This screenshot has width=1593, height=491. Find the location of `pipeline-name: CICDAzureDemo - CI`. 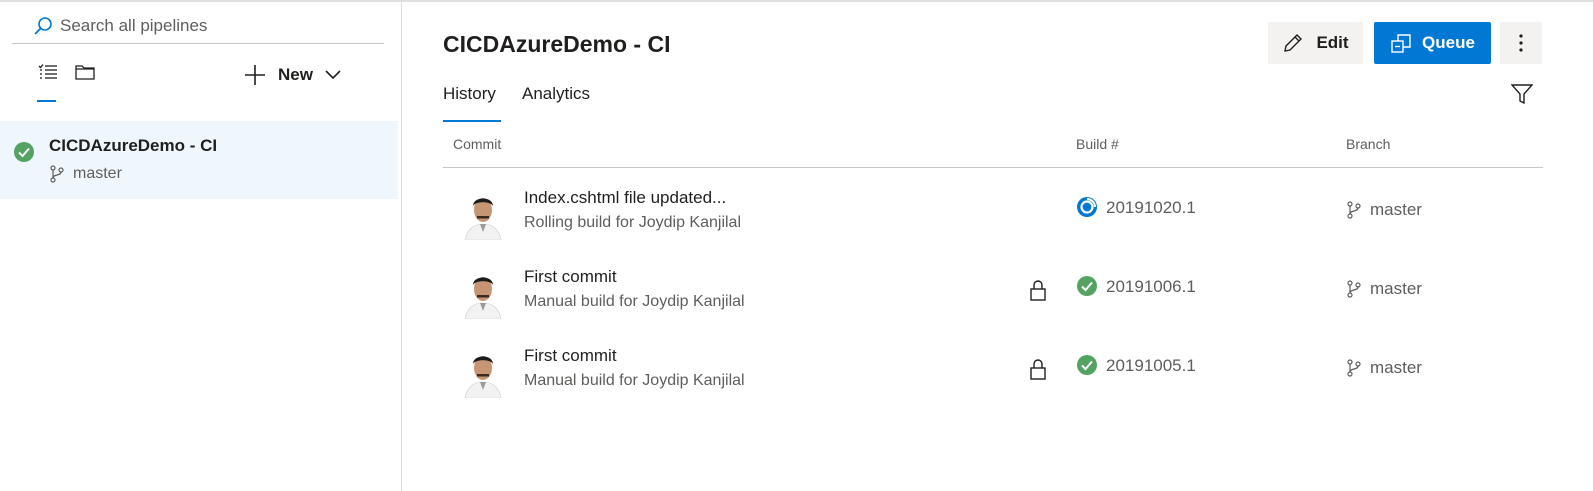

pipeline-name: CICDAzureDemo - CI is located at coordinates (133, 145).